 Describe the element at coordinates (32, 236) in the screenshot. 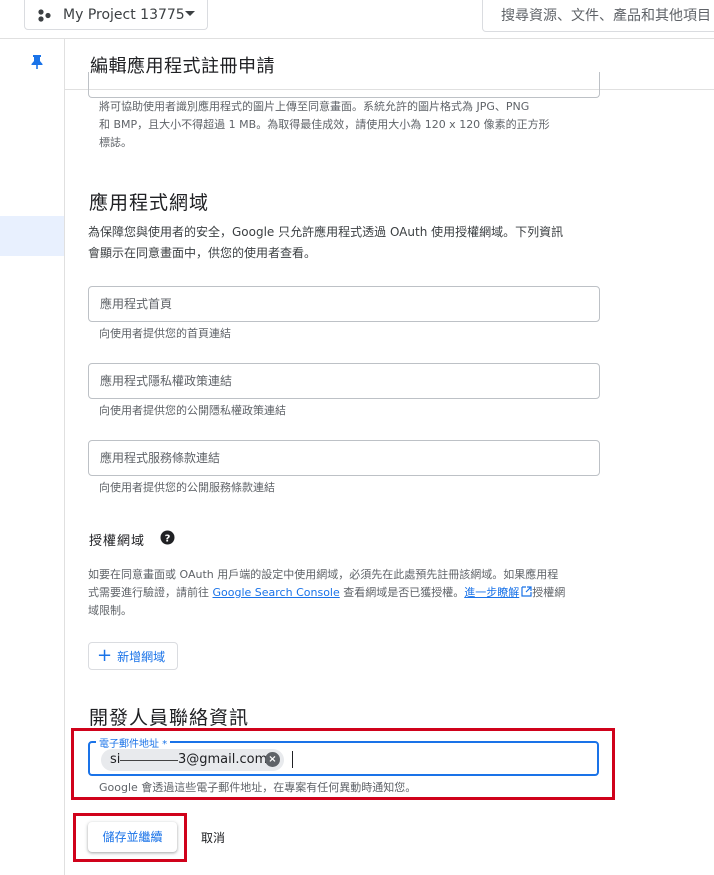

I see `nav-item-active` at that location.